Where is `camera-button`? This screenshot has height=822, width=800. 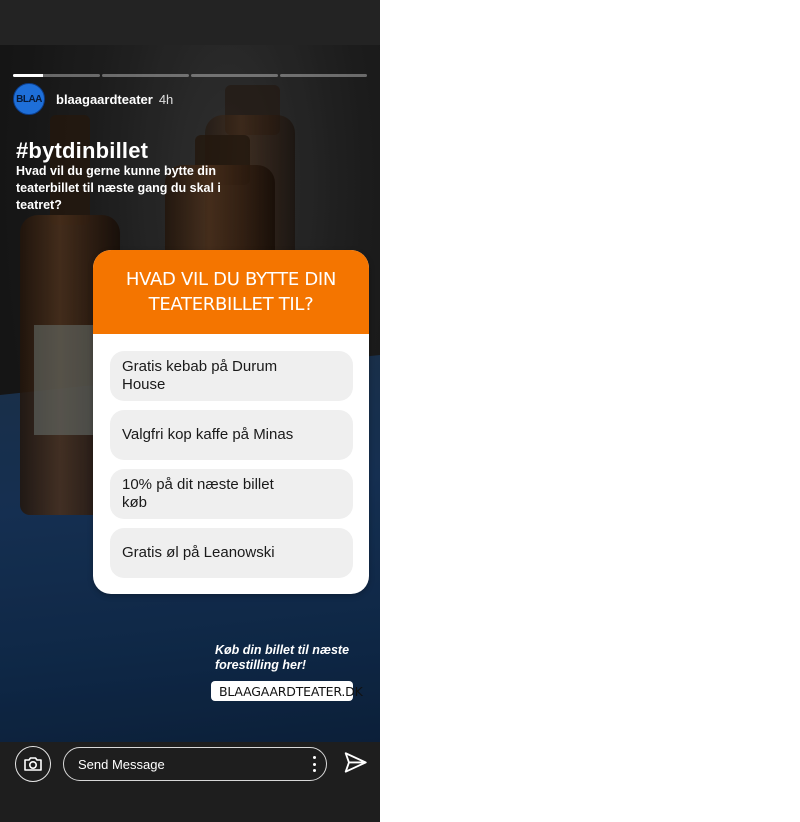
camera-button is located at coordinates (33, 764).